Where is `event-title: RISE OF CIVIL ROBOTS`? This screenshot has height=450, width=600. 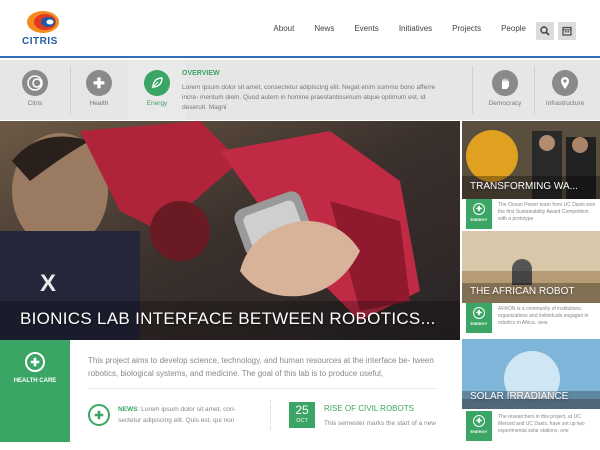 event-title: RISE OF CIVIL ROBOTS is located at coordinates (369, 408).